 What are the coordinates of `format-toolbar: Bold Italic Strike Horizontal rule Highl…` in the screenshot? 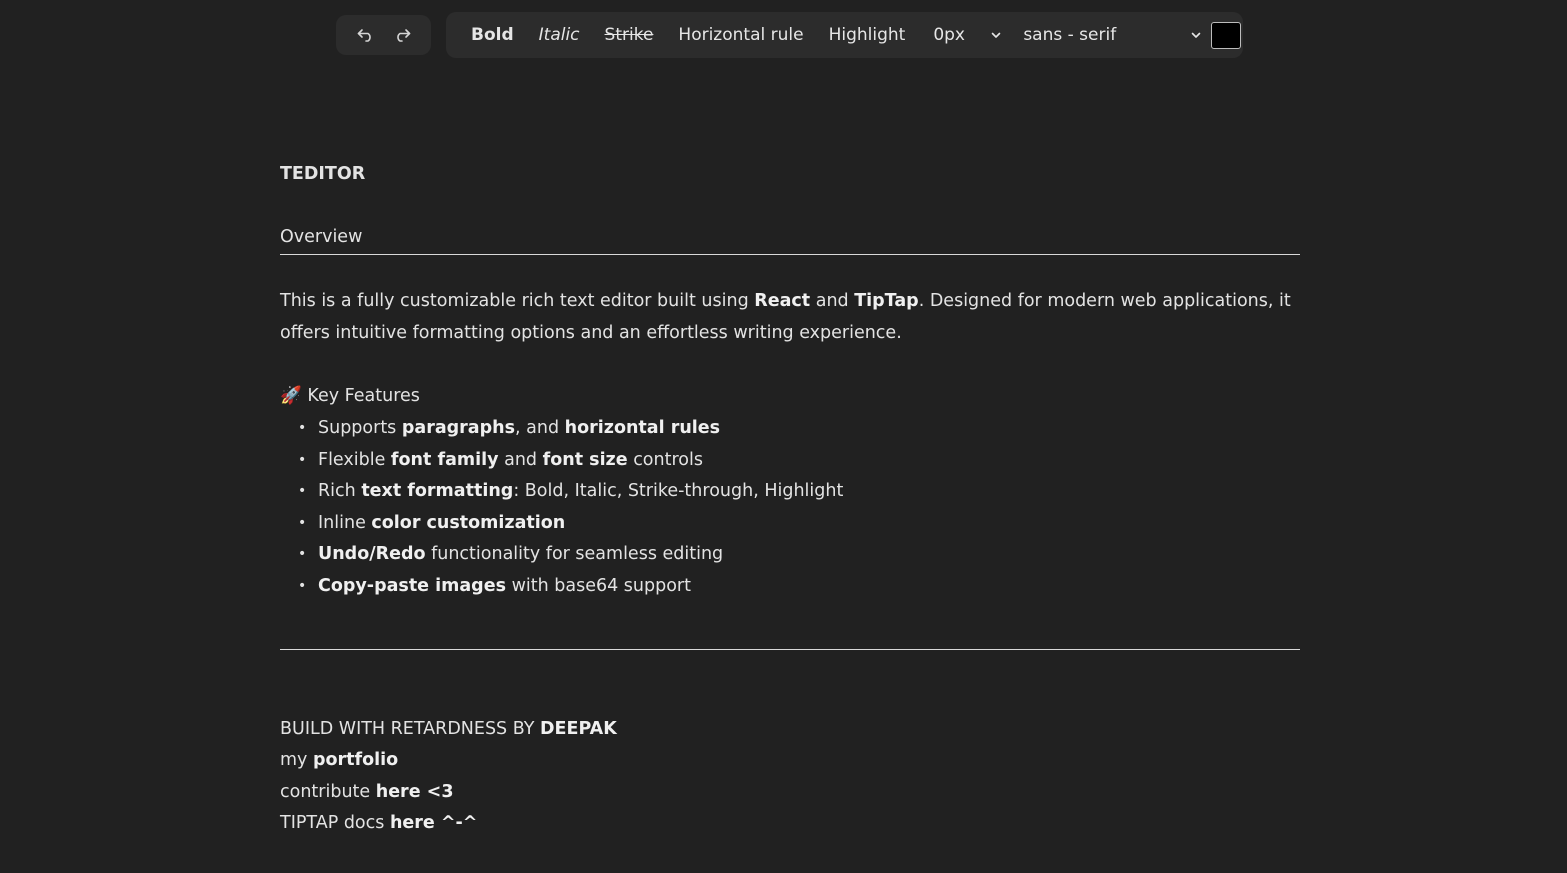 It's located at (844, 35).